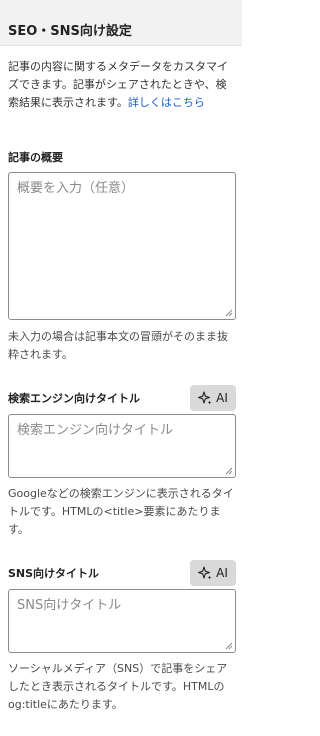 This screenshot has width=320, height=736. I want to click on summary-label: 記事の概要, so click(35, 157).